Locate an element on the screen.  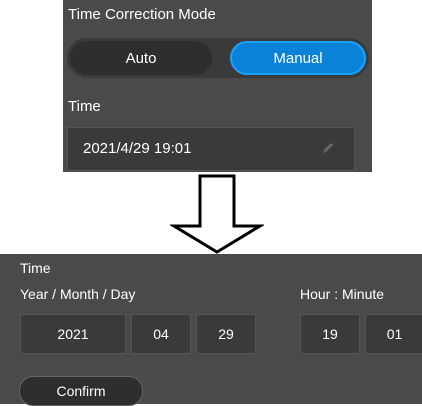
pencil-icon is located at coordinates (328, 148).